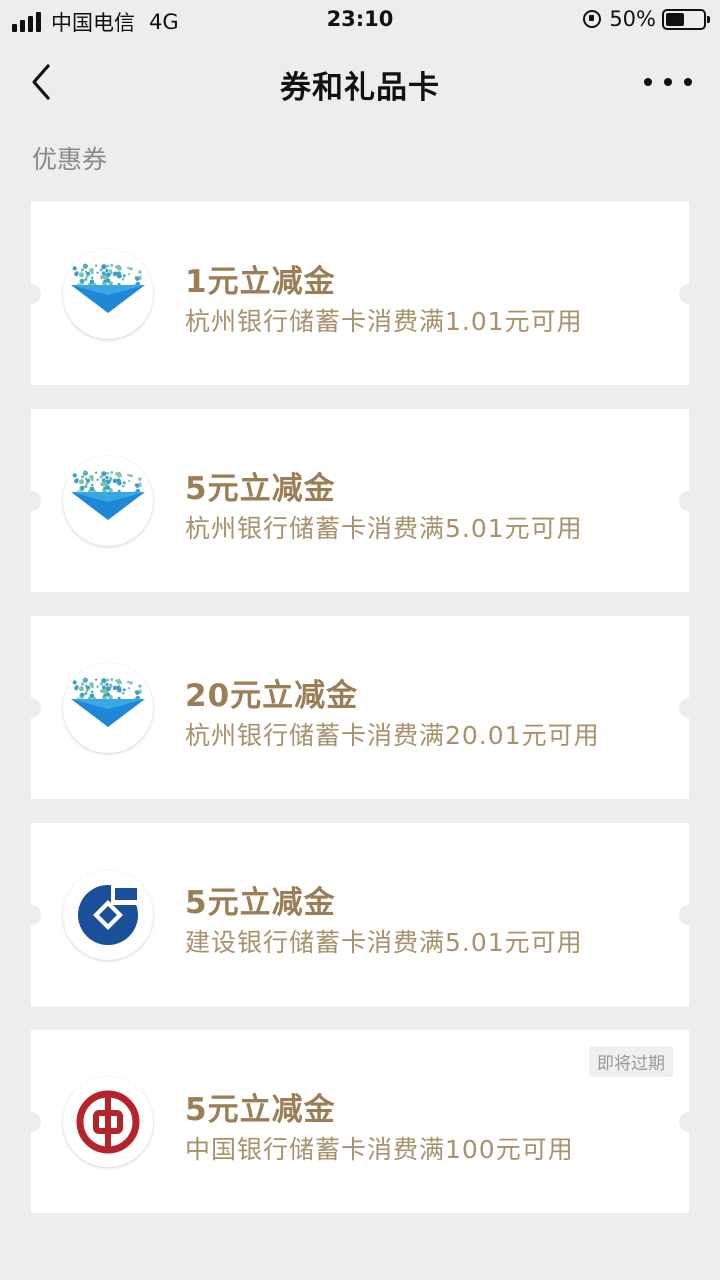 The height and width of the screenshot is (1280, 720). What do you see at coordinates (360, 88) in the screenshot?
I see `page-title: 券和礼品卡` at bounding box center [360, 88].